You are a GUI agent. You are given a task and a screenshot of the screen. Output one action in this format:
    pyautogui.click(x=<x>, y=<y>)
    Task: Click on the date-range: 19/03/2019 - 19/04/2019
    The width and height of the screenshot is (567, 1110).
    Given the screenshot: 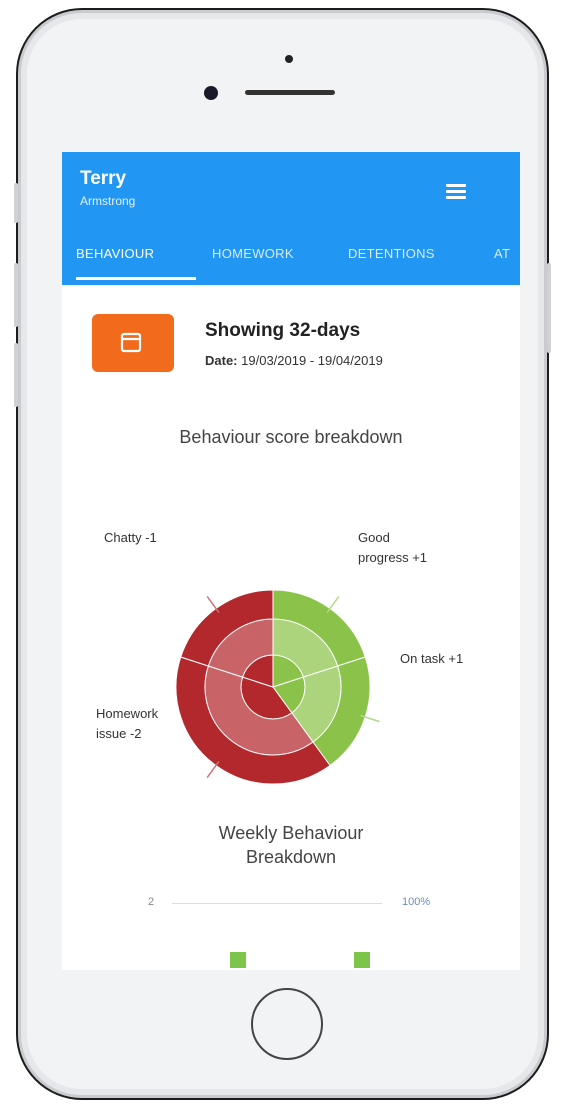 What is the action you would take?
    pyautogui.click(x=312, y=360)
    